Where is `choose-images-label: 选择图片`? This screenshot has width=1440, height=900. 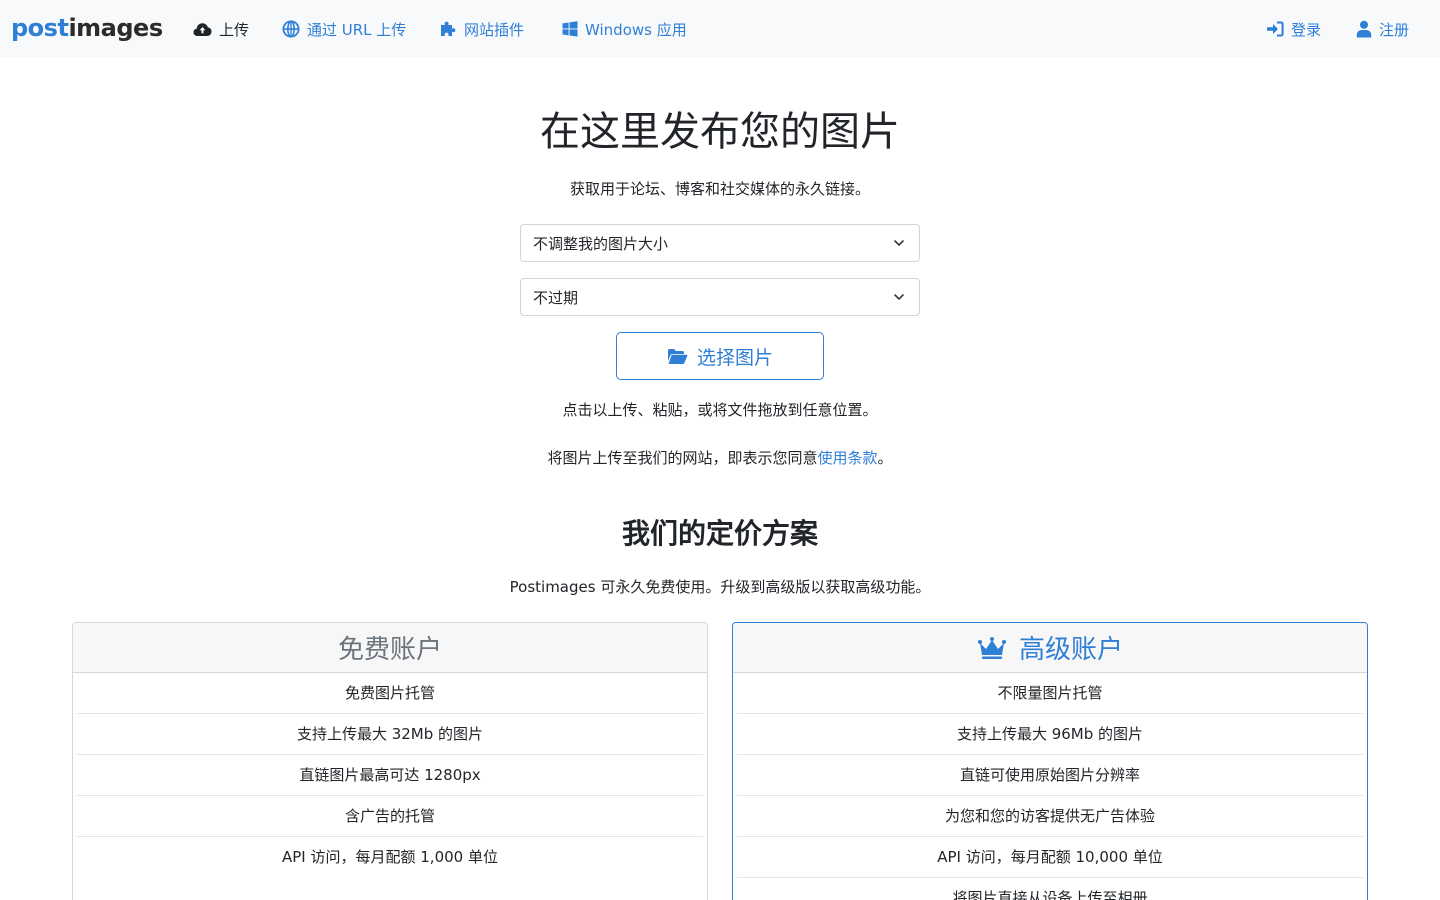 choose-images-label: 选择图片 is located at coordinates (734, 357).